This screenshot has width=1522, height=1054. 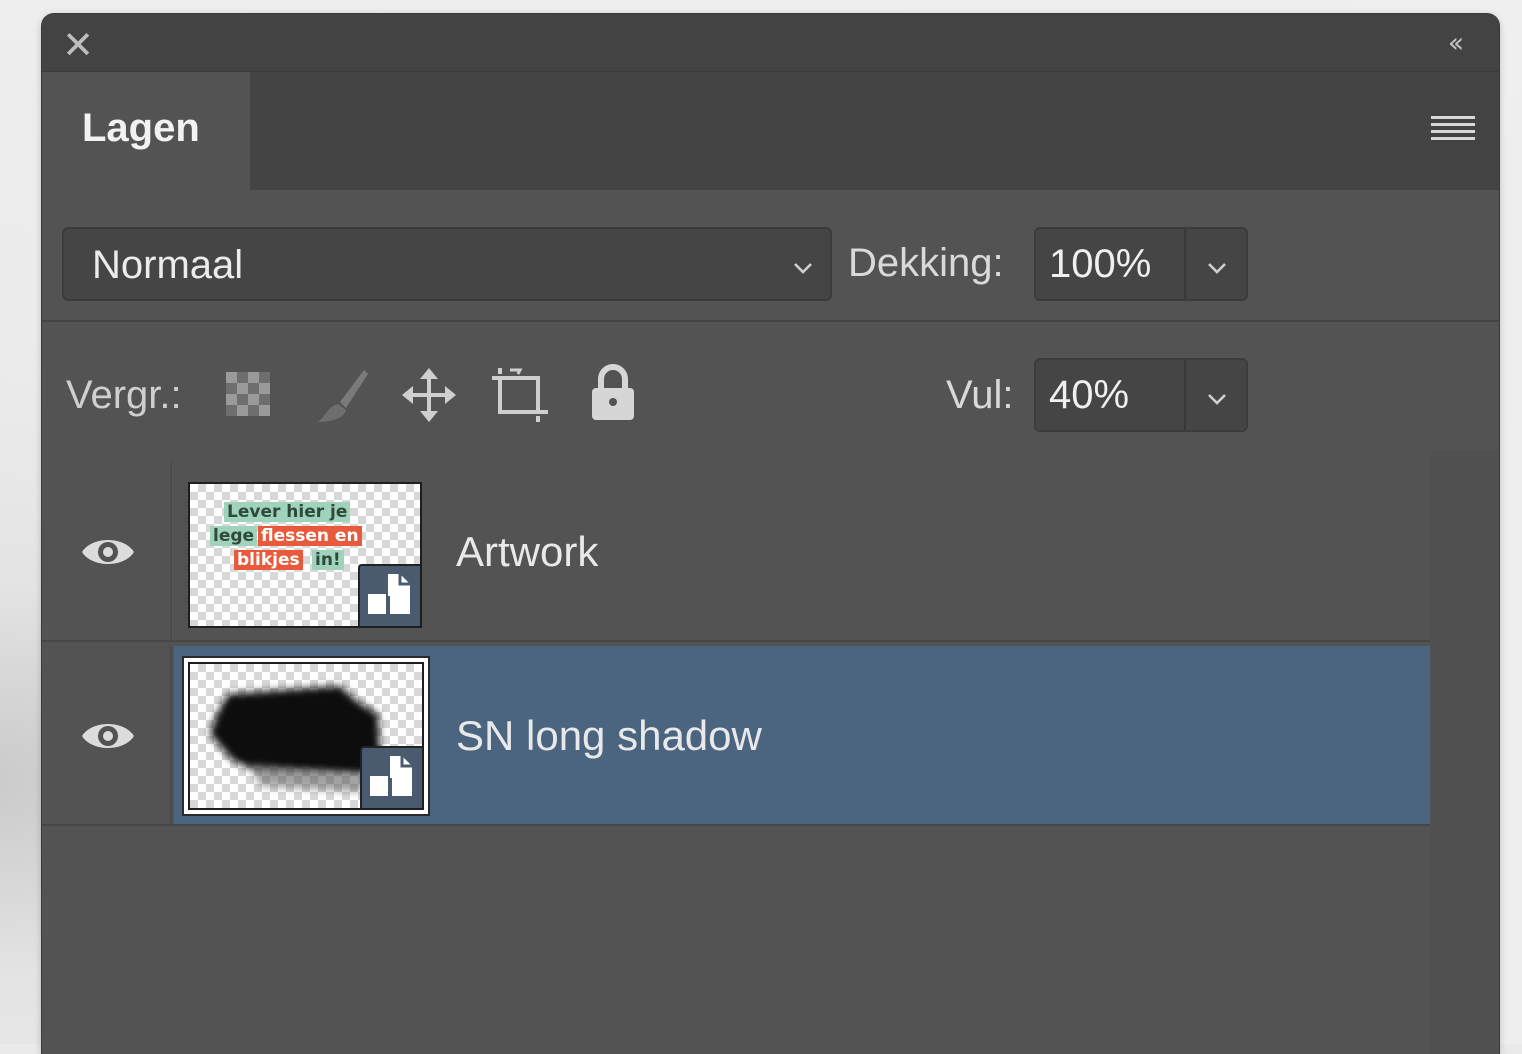 I want to click on layer-name: Artwork, so click(x=527, y=552).